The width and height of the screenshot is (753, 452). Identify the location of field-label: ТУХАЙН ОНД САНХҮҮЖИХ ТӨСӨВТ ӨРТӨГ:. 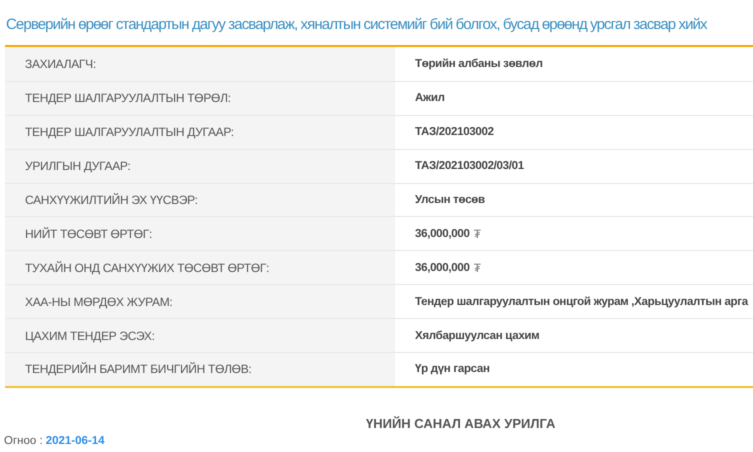
(200, 267).